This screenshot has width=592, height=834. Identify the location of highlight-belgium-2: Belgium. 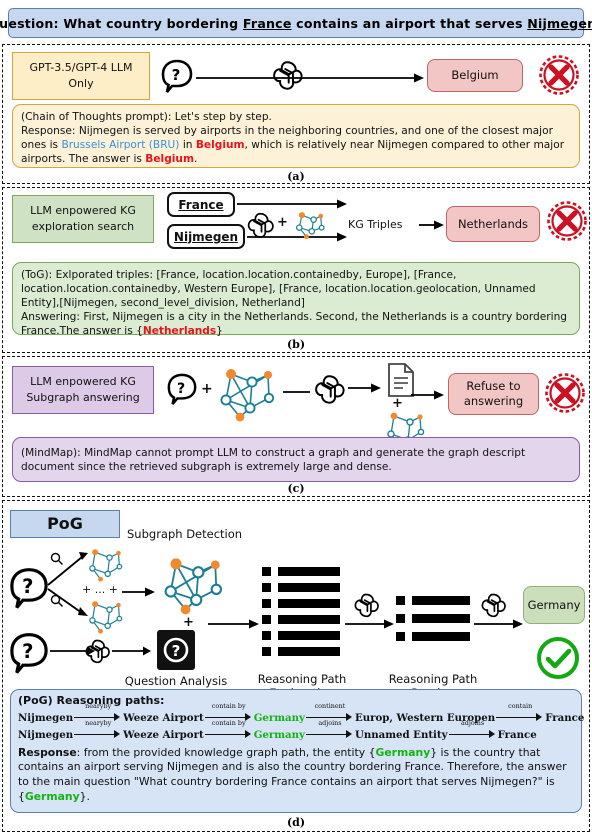
(169, 159).